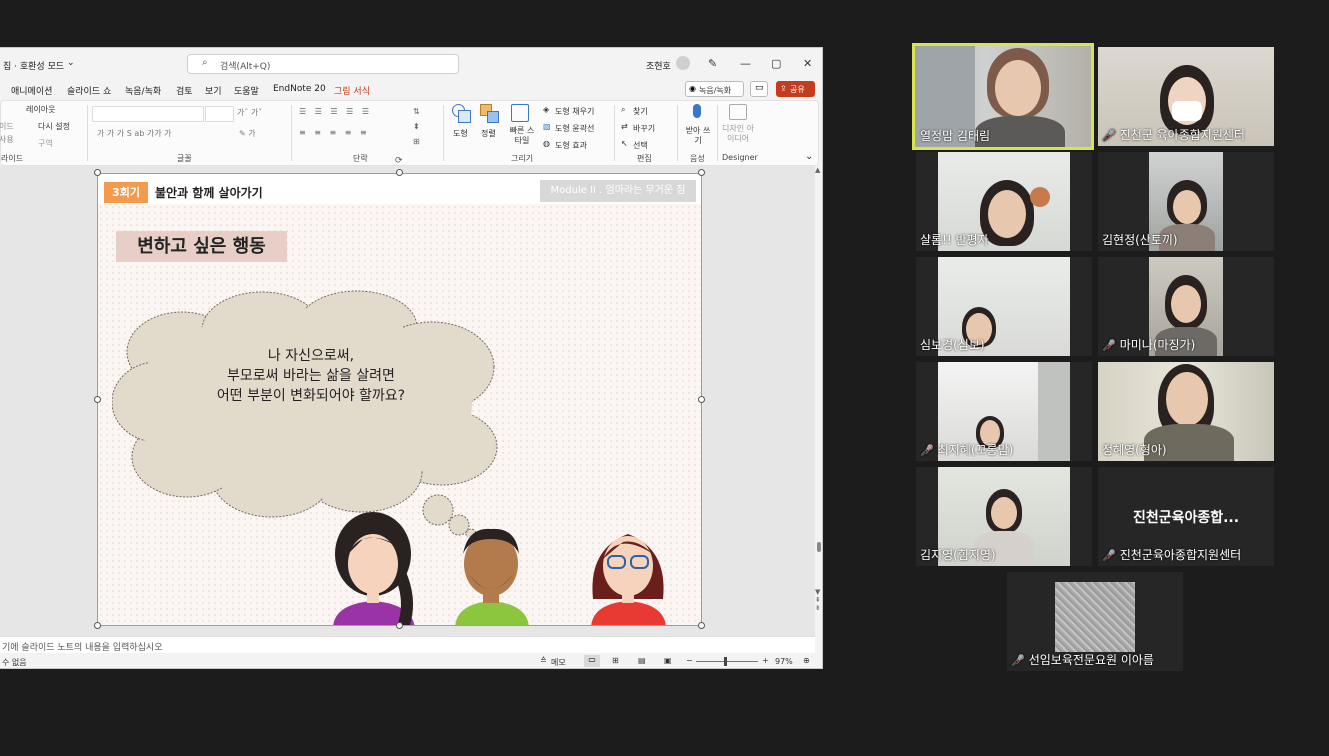 The width and height of the screenshot is (1329, 756). Describe the element at coordinates (334, 132) in the screenshot. I see `align-icons: ≡ ≡ ≡ ≡ ≡` at that location.